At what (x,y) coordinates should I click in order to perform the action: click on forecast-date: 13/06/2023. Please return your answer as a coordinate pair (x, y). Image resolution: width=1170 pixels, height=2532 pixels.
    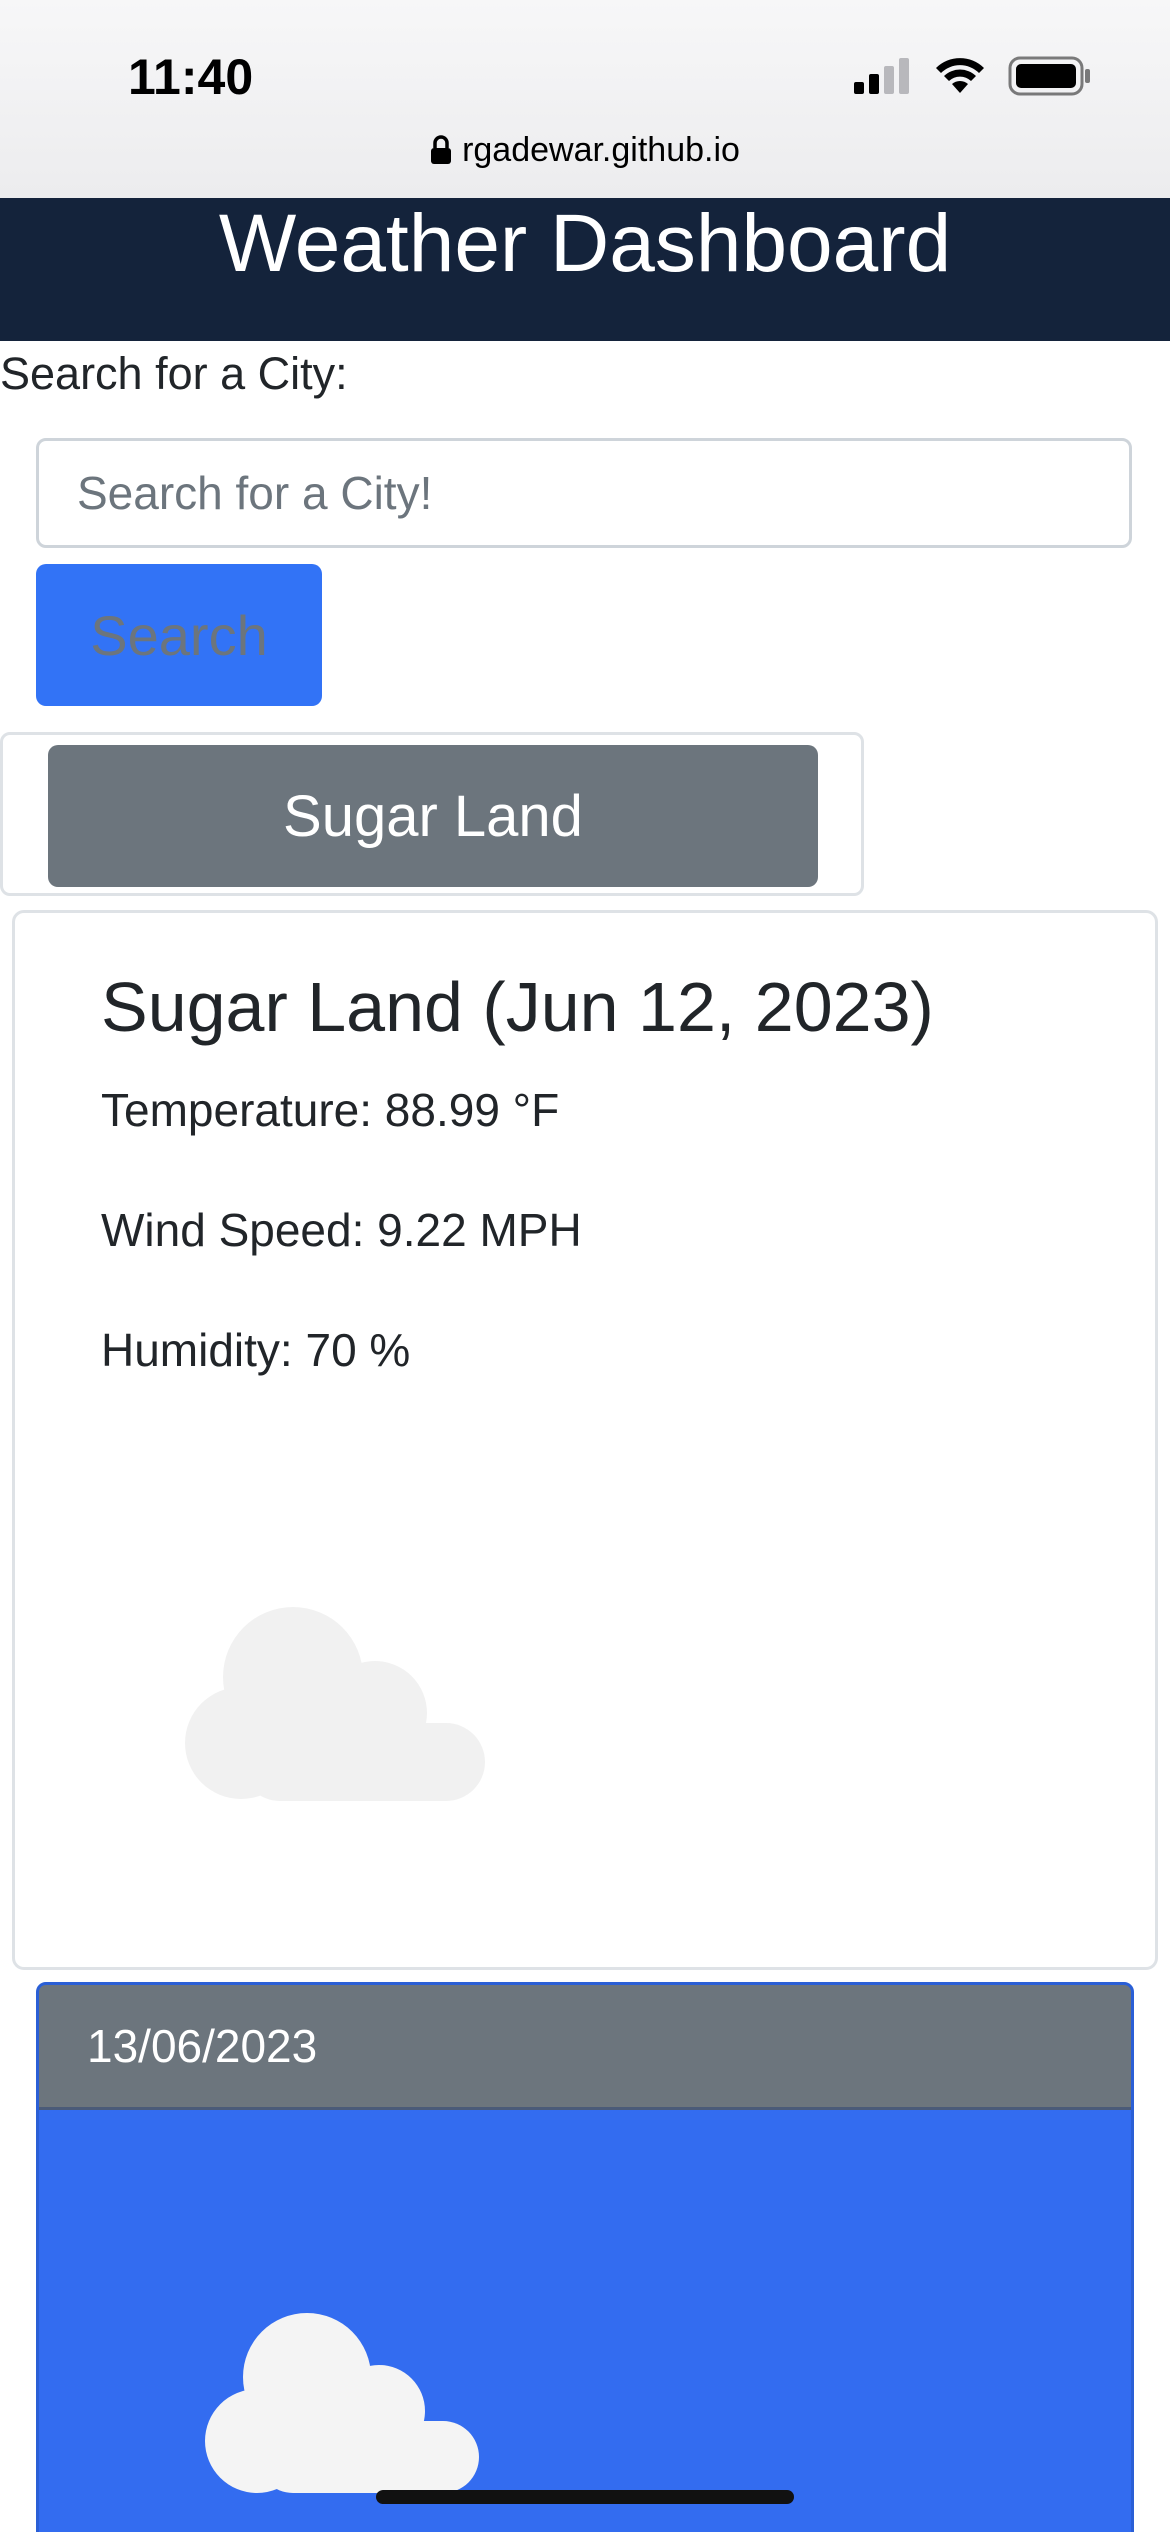
    Looking at the image, I should click on (585, 2047).